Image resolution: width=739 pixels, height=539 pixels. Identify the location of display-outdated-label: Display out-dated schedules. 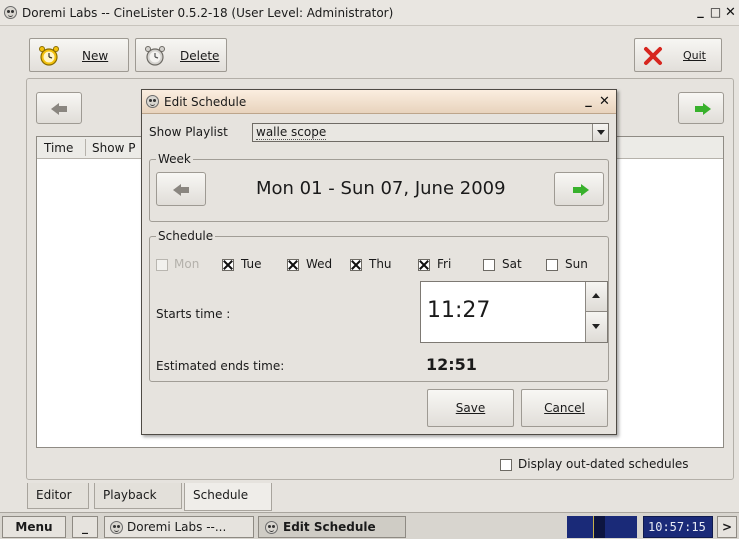
(603, 464).